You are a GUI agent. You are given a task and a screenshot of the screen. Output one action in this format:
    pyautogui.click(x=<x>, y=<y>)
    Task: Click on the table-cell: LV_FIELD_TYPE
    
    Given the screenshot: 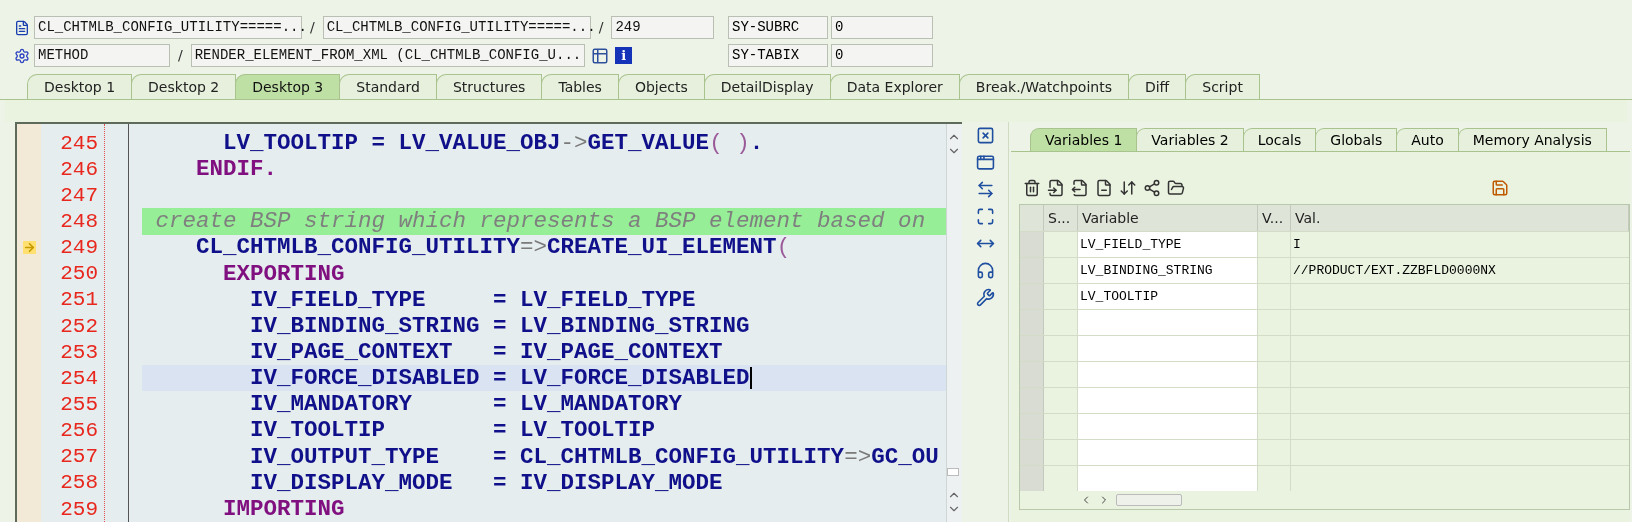 What is the action you would take?
    pyautogui.click(x=1168, y=244)
    